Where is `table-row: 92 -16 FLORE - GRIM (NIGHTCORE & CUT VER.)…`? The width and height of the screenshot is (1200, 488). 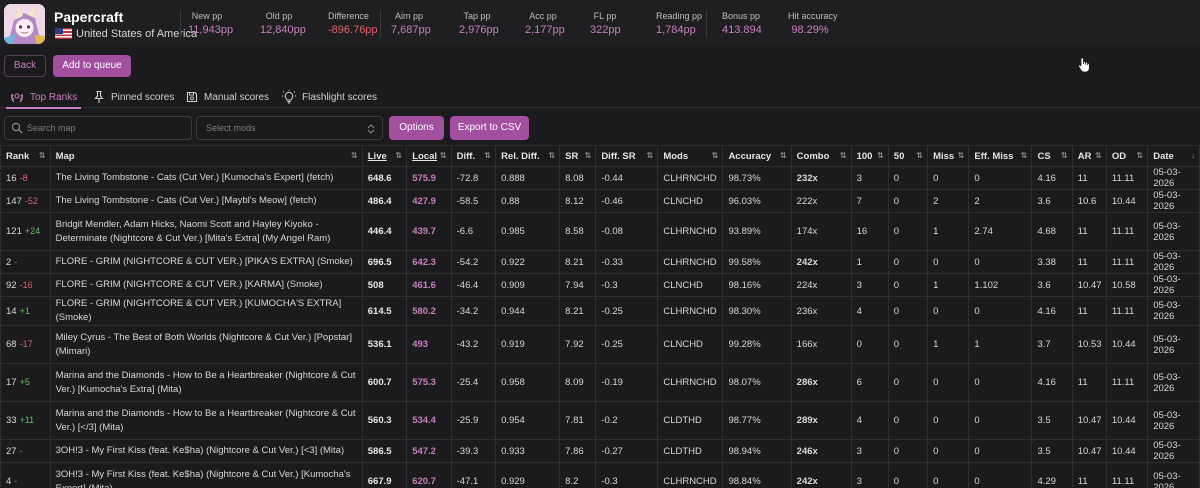 table-row: 92 -16 FLORE - GRIM (NIGHTCORE & CUT VER.)… is located at coordinates (600, 285).